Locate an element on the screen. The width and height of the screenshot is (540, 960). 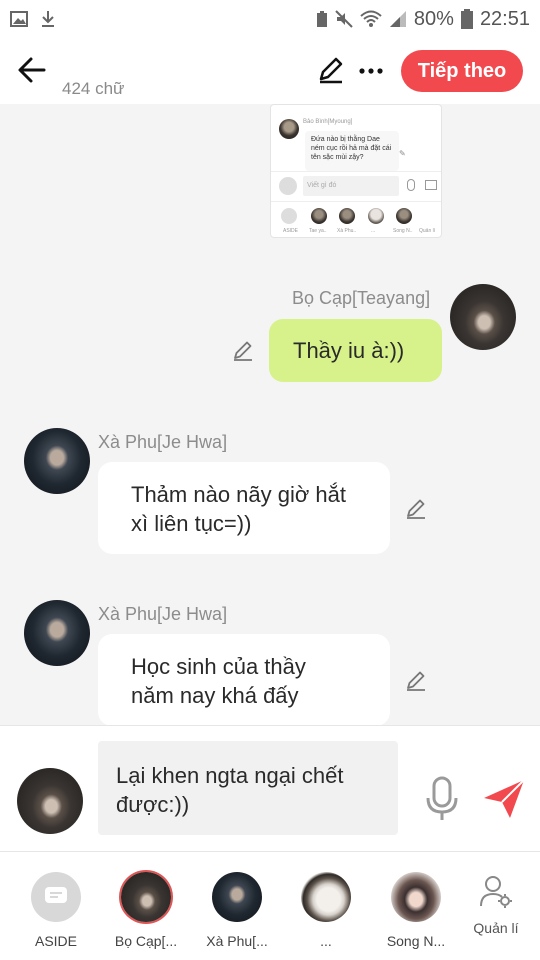
cast-item-aside: ASIDE is located at coordinates (56, 906).